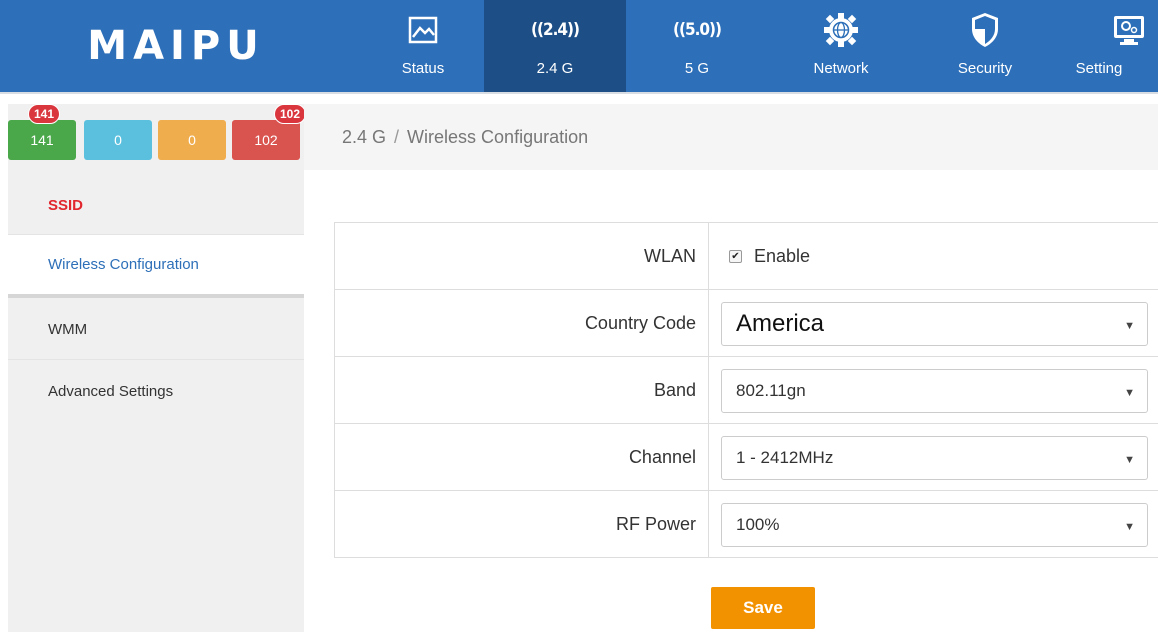  What do you see at coordinates (156, 330) in the screenshot?
I see `sidebar-item-wmm: WMM` at bounding box center [156, 330].